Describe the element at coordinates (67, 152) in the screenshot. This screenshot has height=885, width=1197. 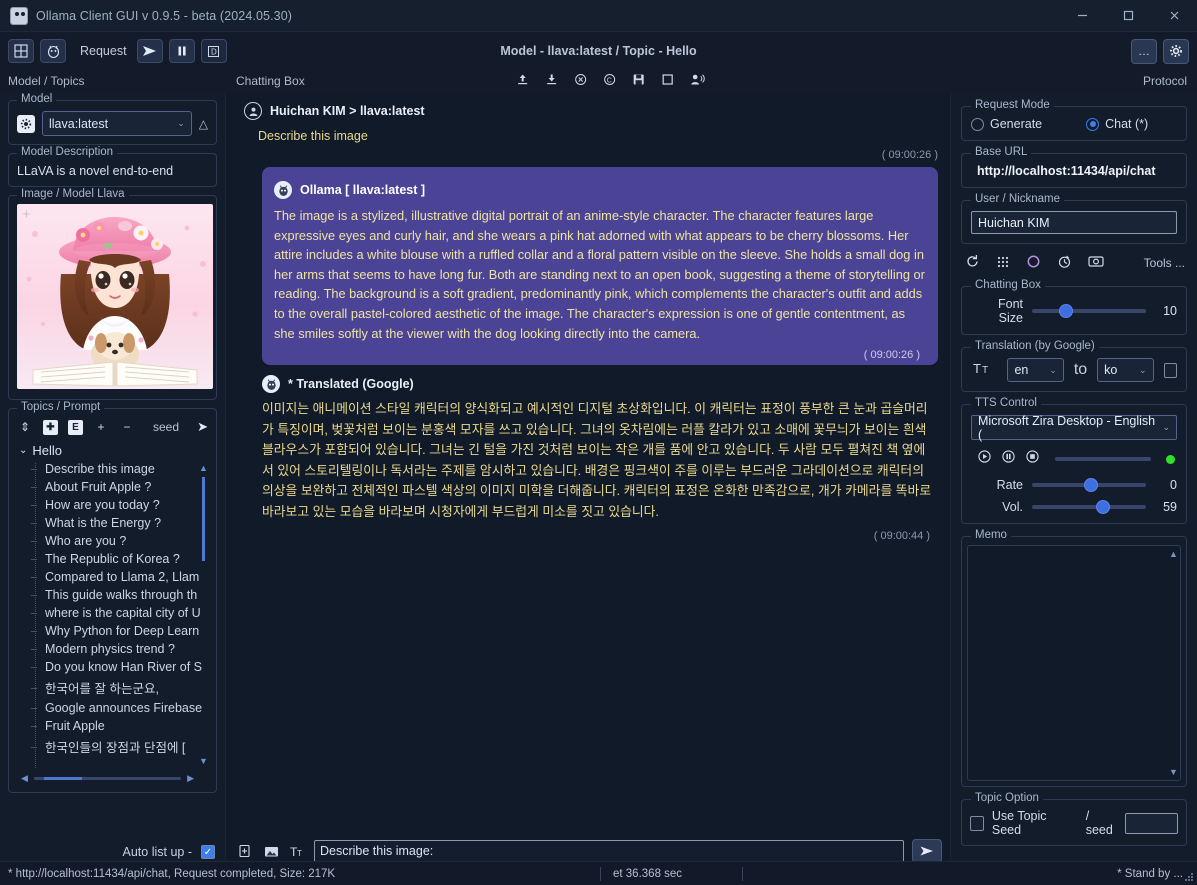
I see `model-description-title: Model Description` at that location.